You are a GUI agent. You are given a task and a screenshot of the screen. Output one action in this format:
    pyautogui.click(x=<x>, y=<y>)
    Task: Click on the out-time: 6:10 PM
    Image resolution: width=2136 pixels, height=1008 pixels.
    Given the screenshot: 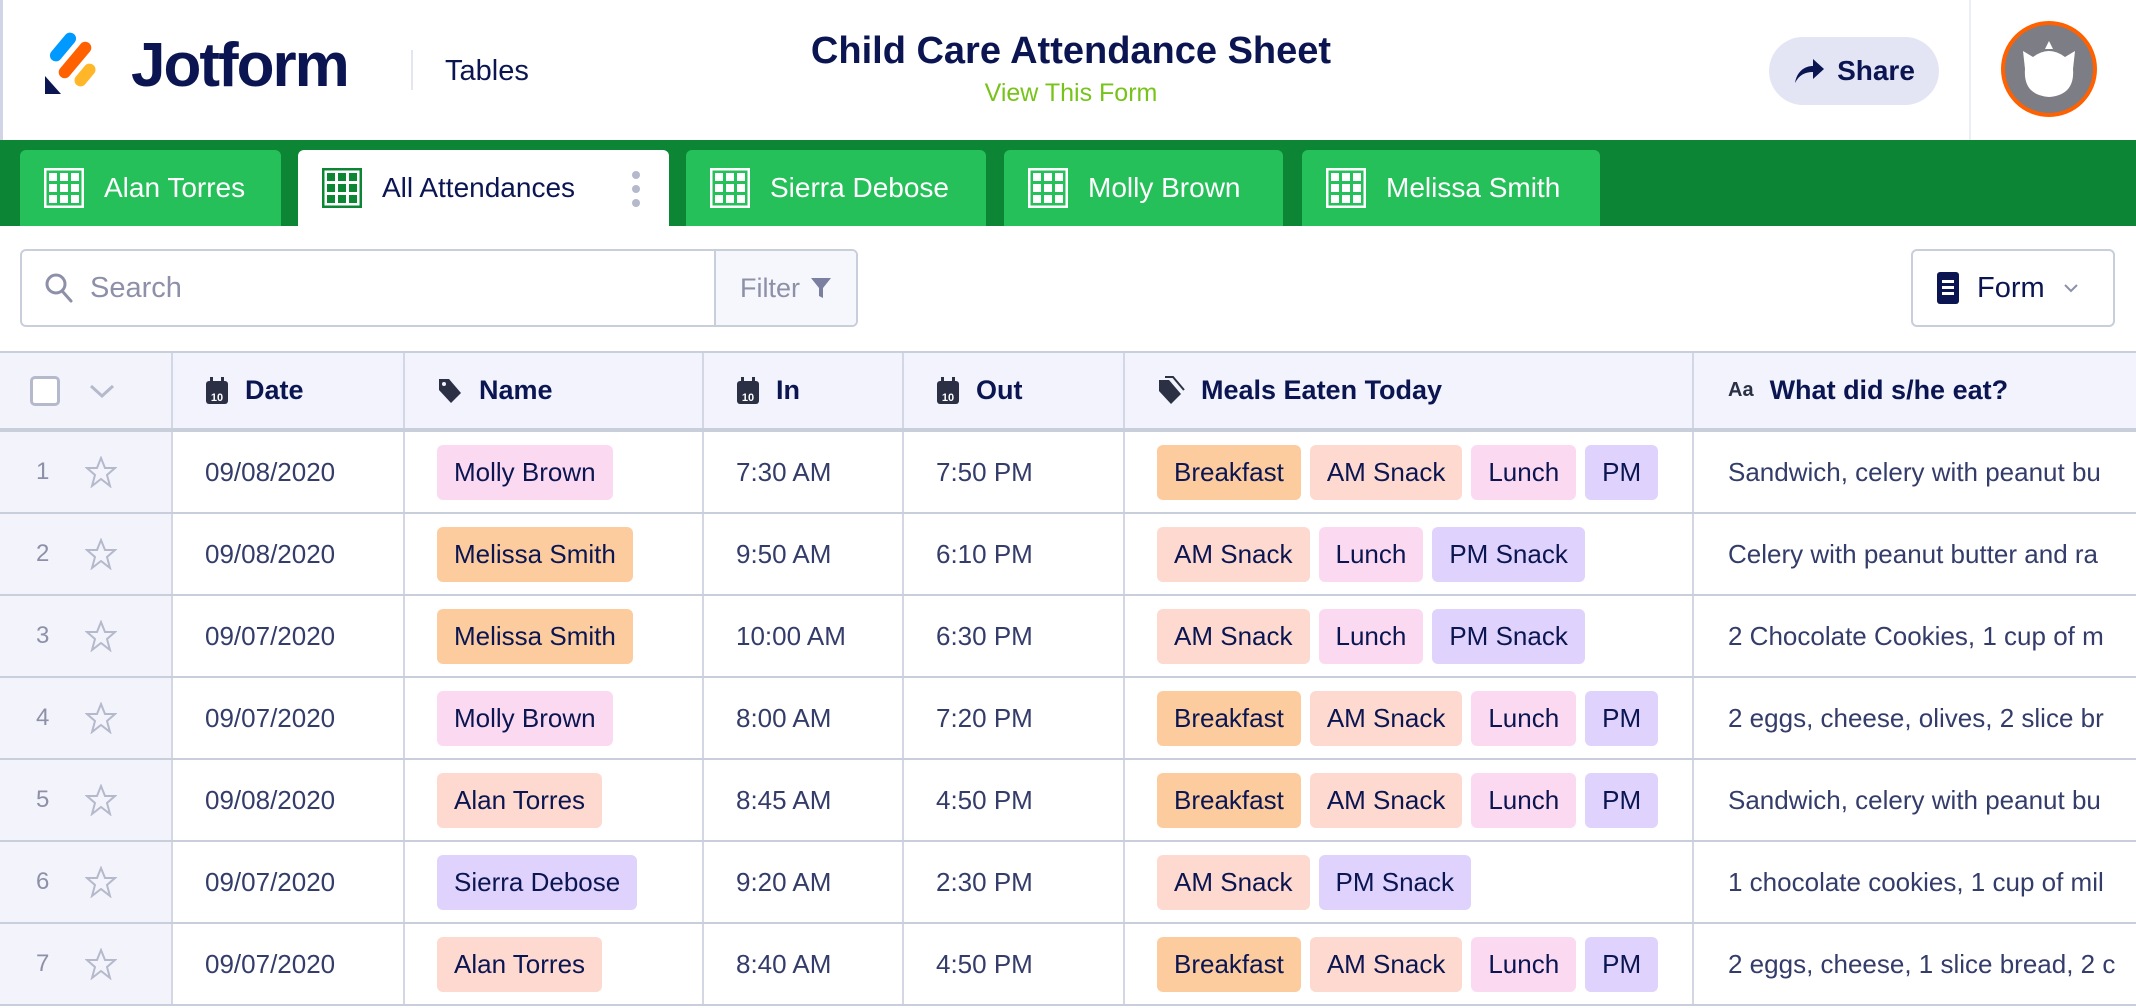 What is the action you would take?
    pyautogui.click(x=984, y=553)
    